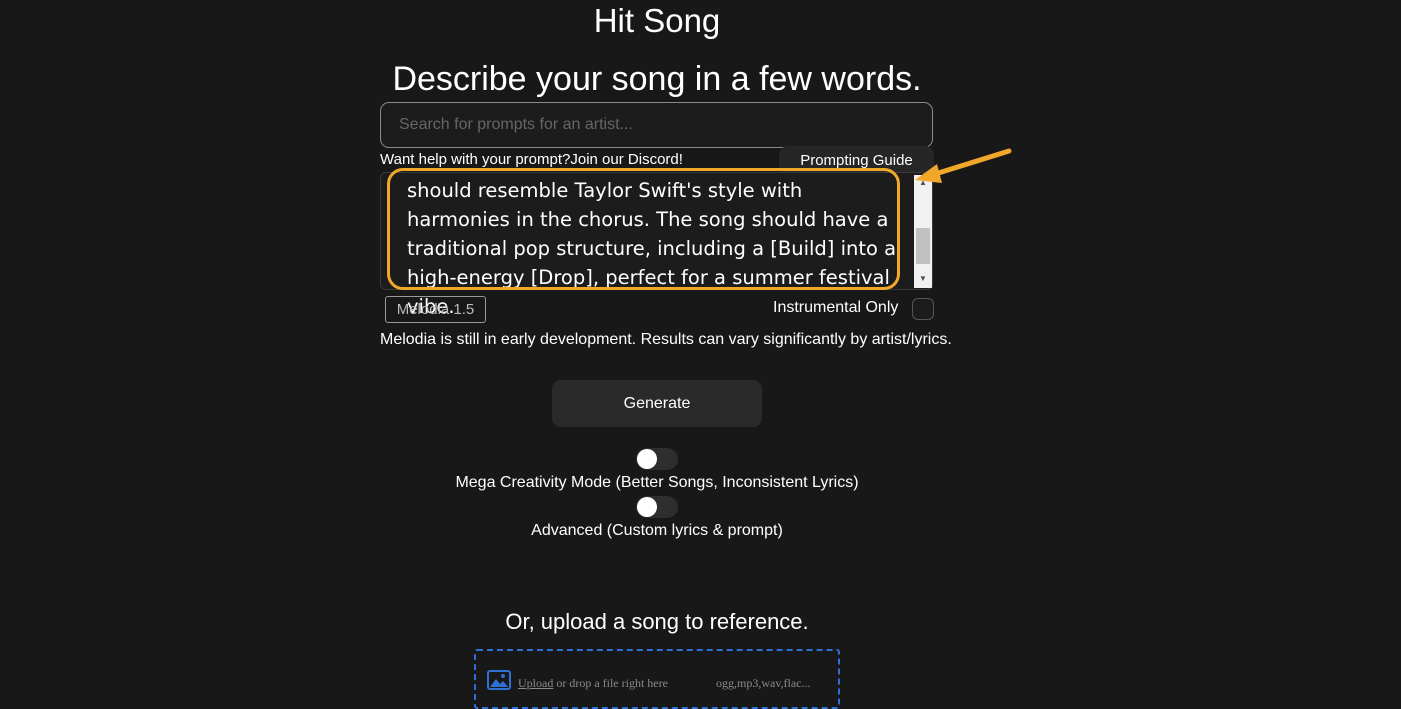 Image resolution: width=1401 pixels, height=709 pixels. Describe the element at coordinates (923, 246) in the screenshot. I see `prompt-scroll-thumb` at that location.